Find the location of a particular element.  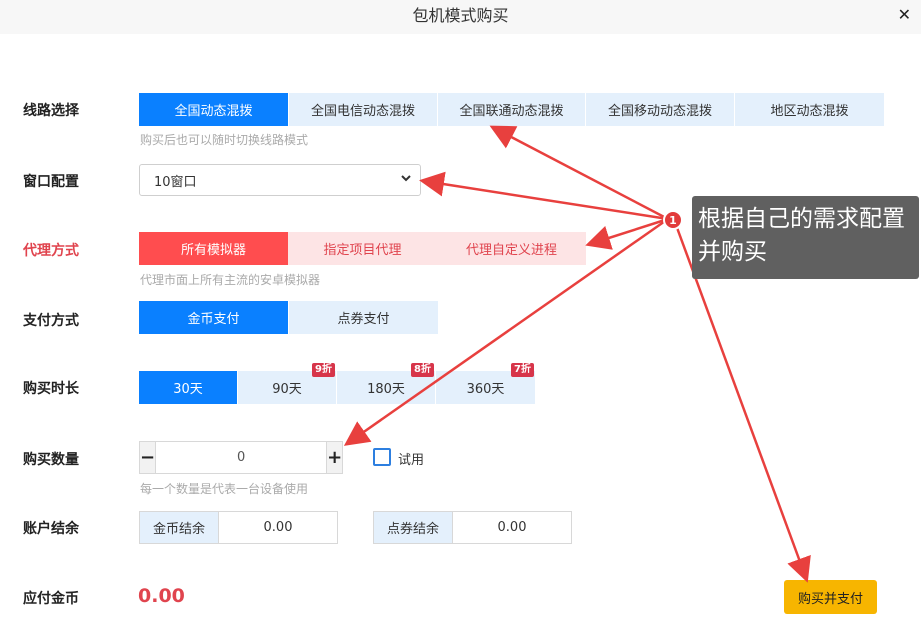

gold-balance: 金币结余 0.00 is located at coordinates (238, 527).